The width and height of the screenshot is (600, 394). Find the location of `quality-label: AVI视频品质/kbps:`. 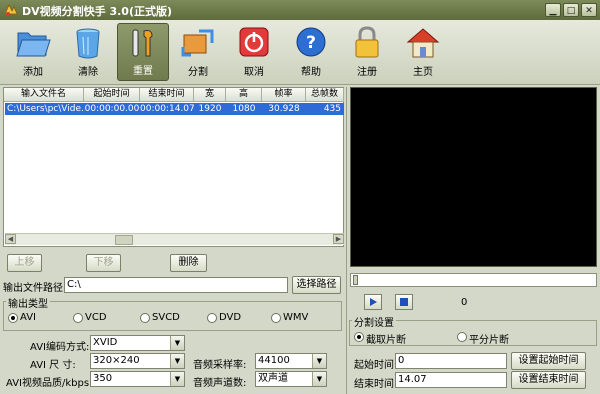

quality-label: AVI视频品质/kbps: is located at coordinates (49, 383).